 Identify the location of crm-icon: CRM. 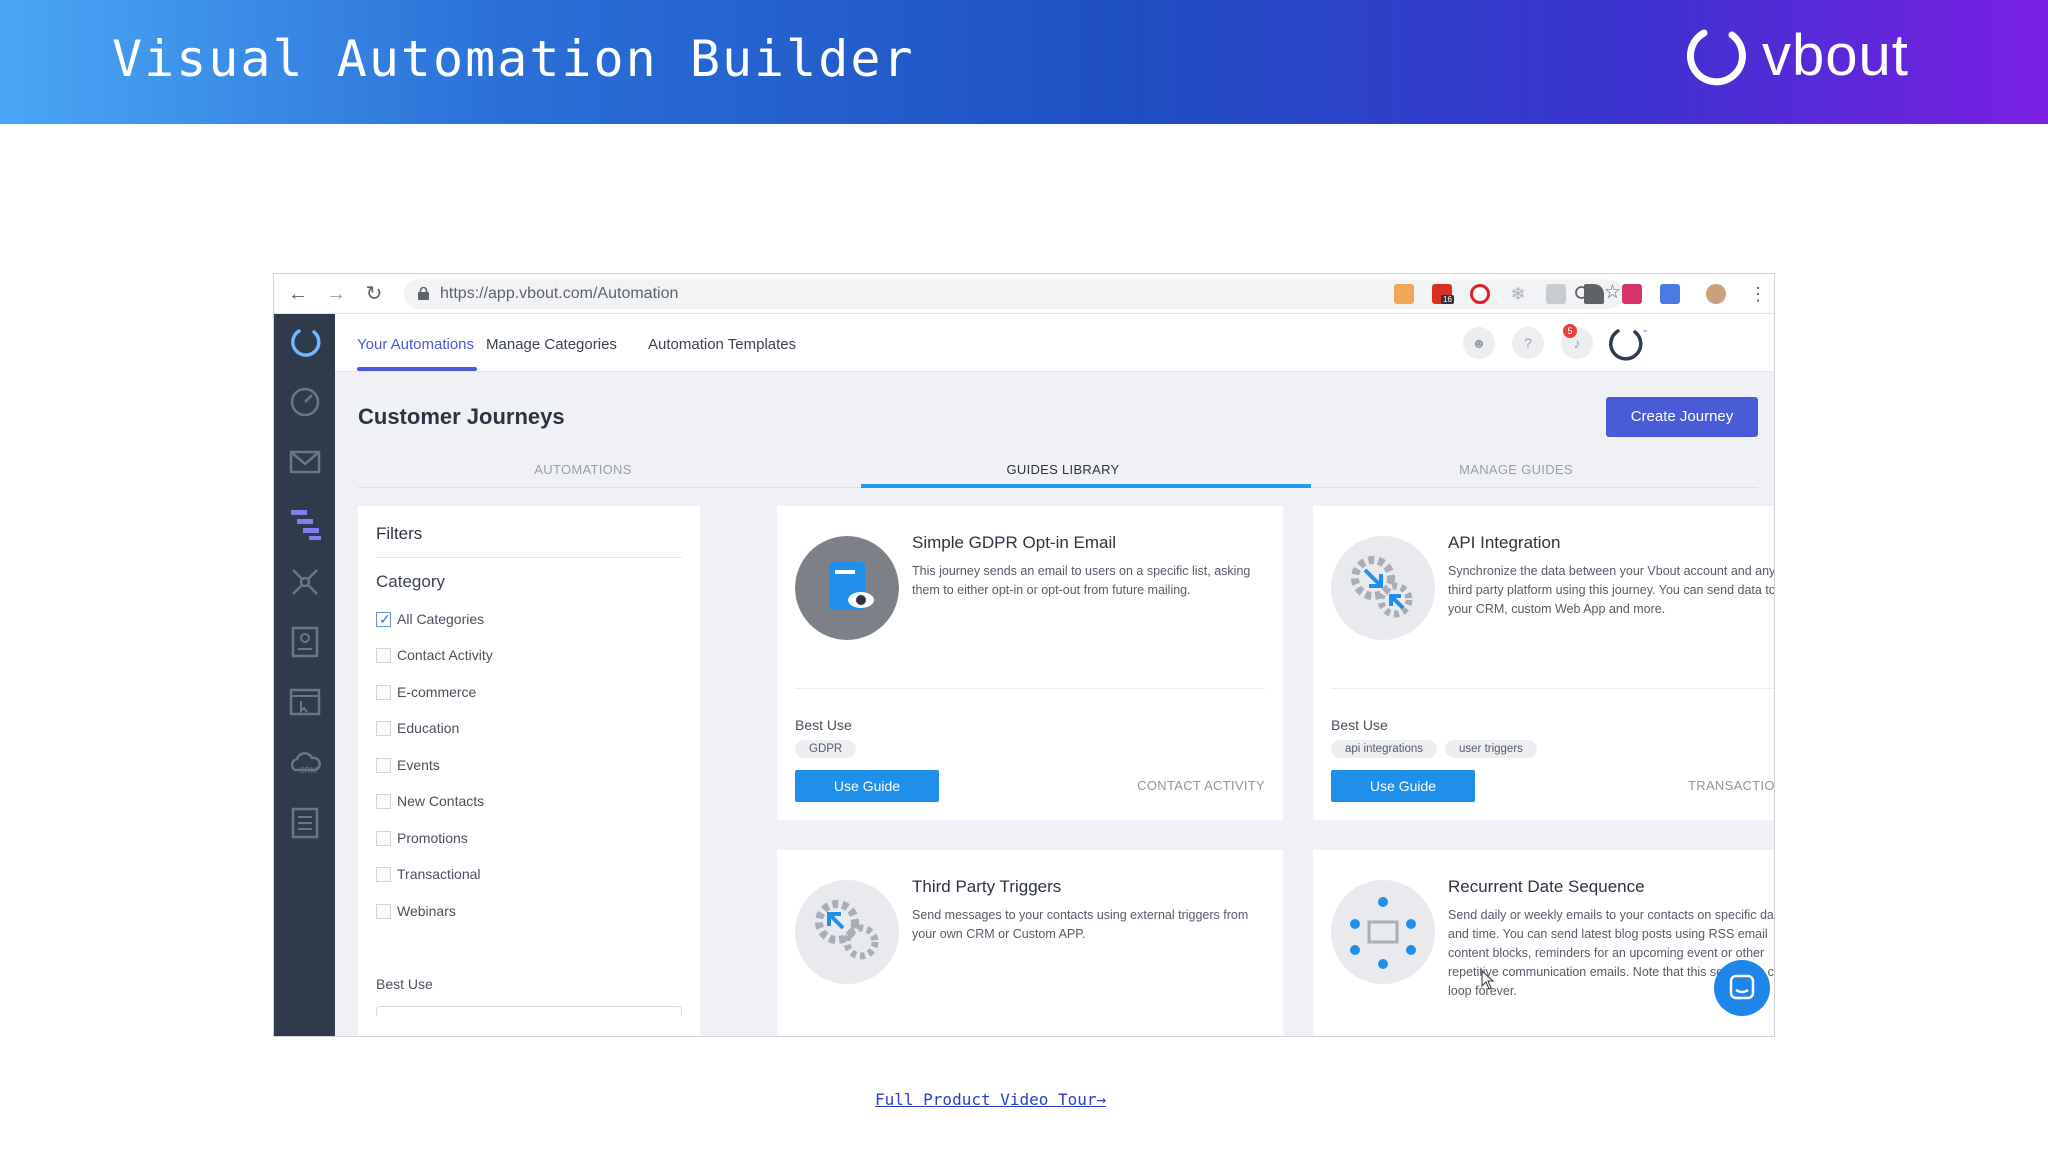
(305, 764).